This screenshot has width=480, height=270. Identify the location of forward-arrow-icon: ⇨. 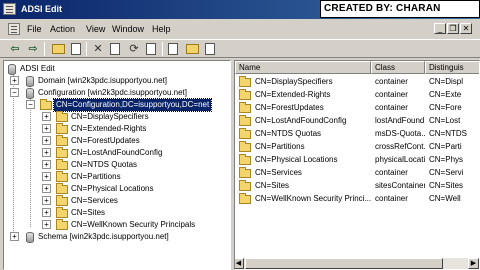
(33, 49).